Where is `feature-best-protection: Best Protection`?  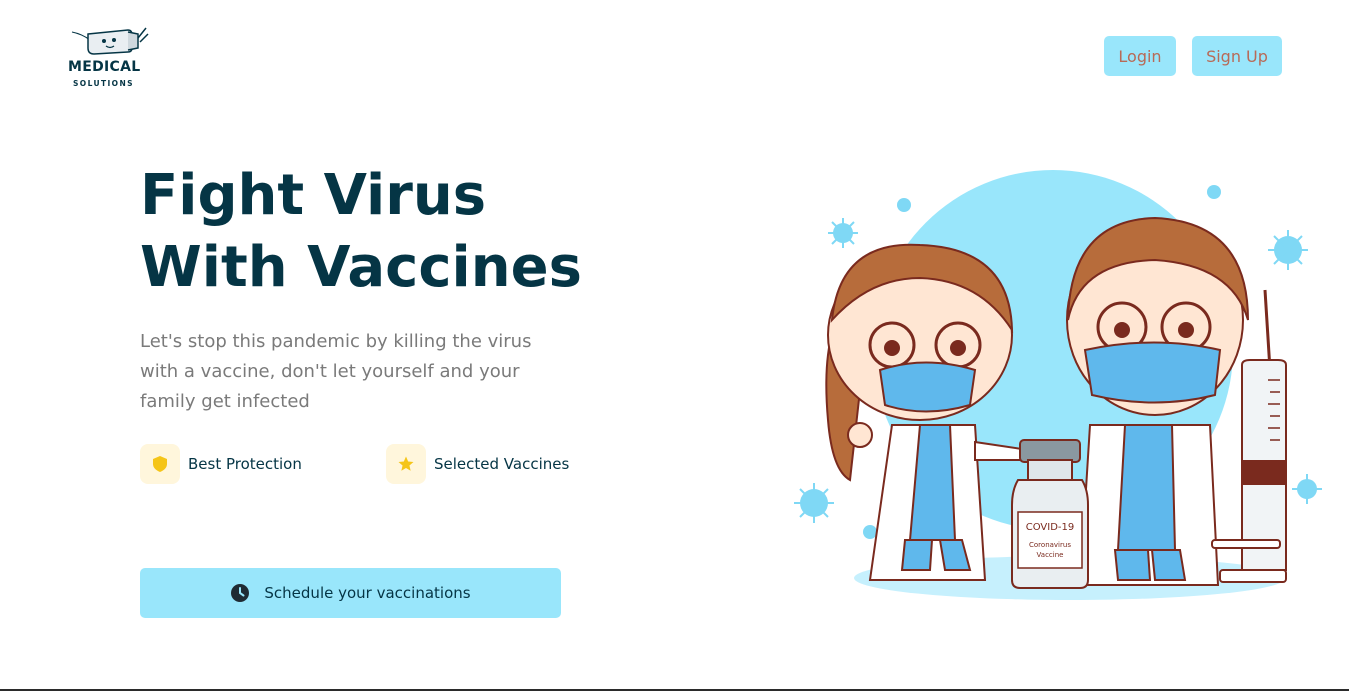
feature-best-protection: Best Protection is located at coordinates (221, 464).